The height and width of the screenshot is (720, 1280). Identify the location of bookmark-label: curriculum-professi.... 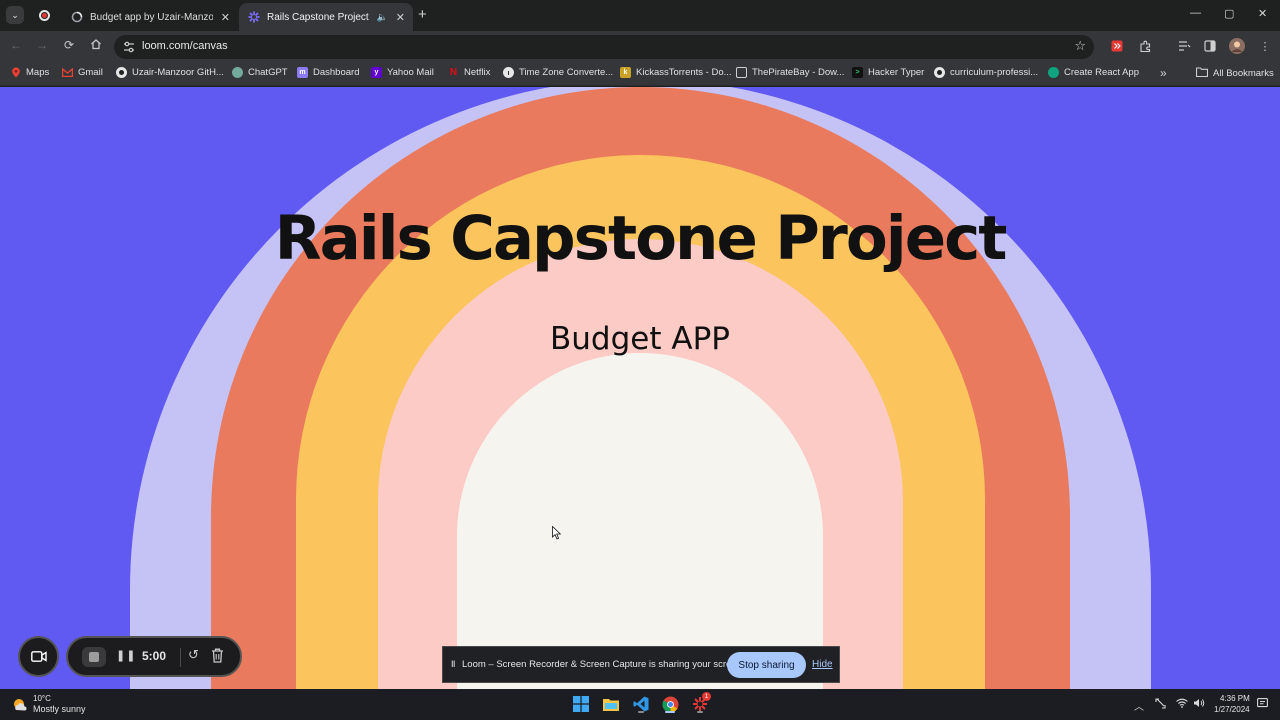
(994, 72).